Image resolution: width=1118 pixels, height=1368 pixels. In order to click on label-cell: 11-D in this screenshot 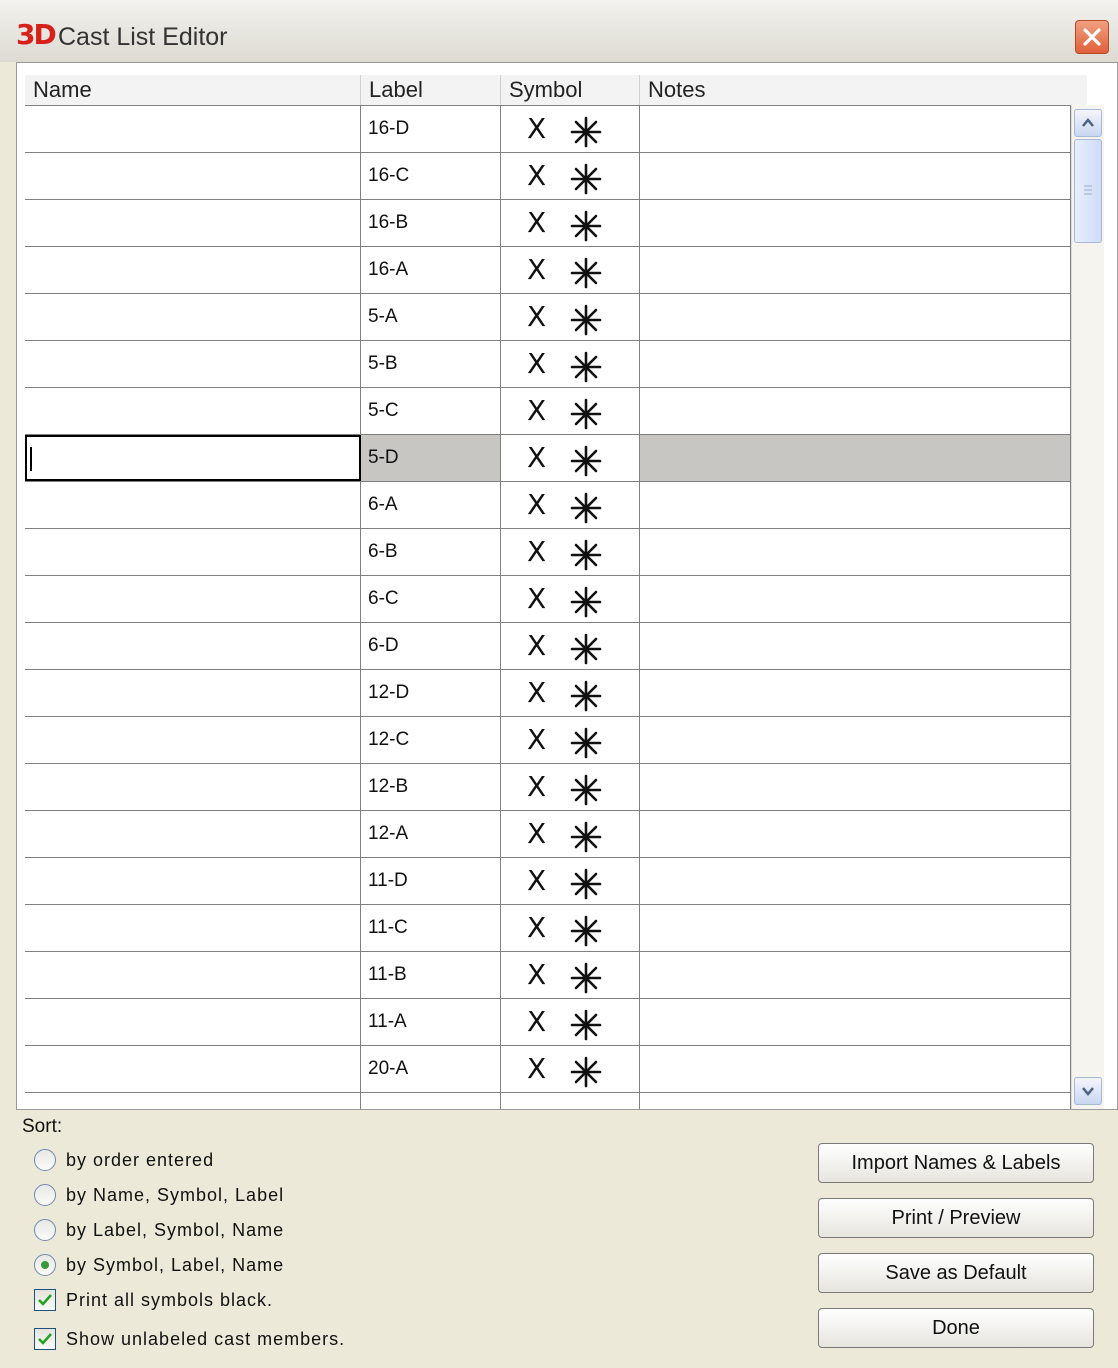, I will do `click(431, 881)`.